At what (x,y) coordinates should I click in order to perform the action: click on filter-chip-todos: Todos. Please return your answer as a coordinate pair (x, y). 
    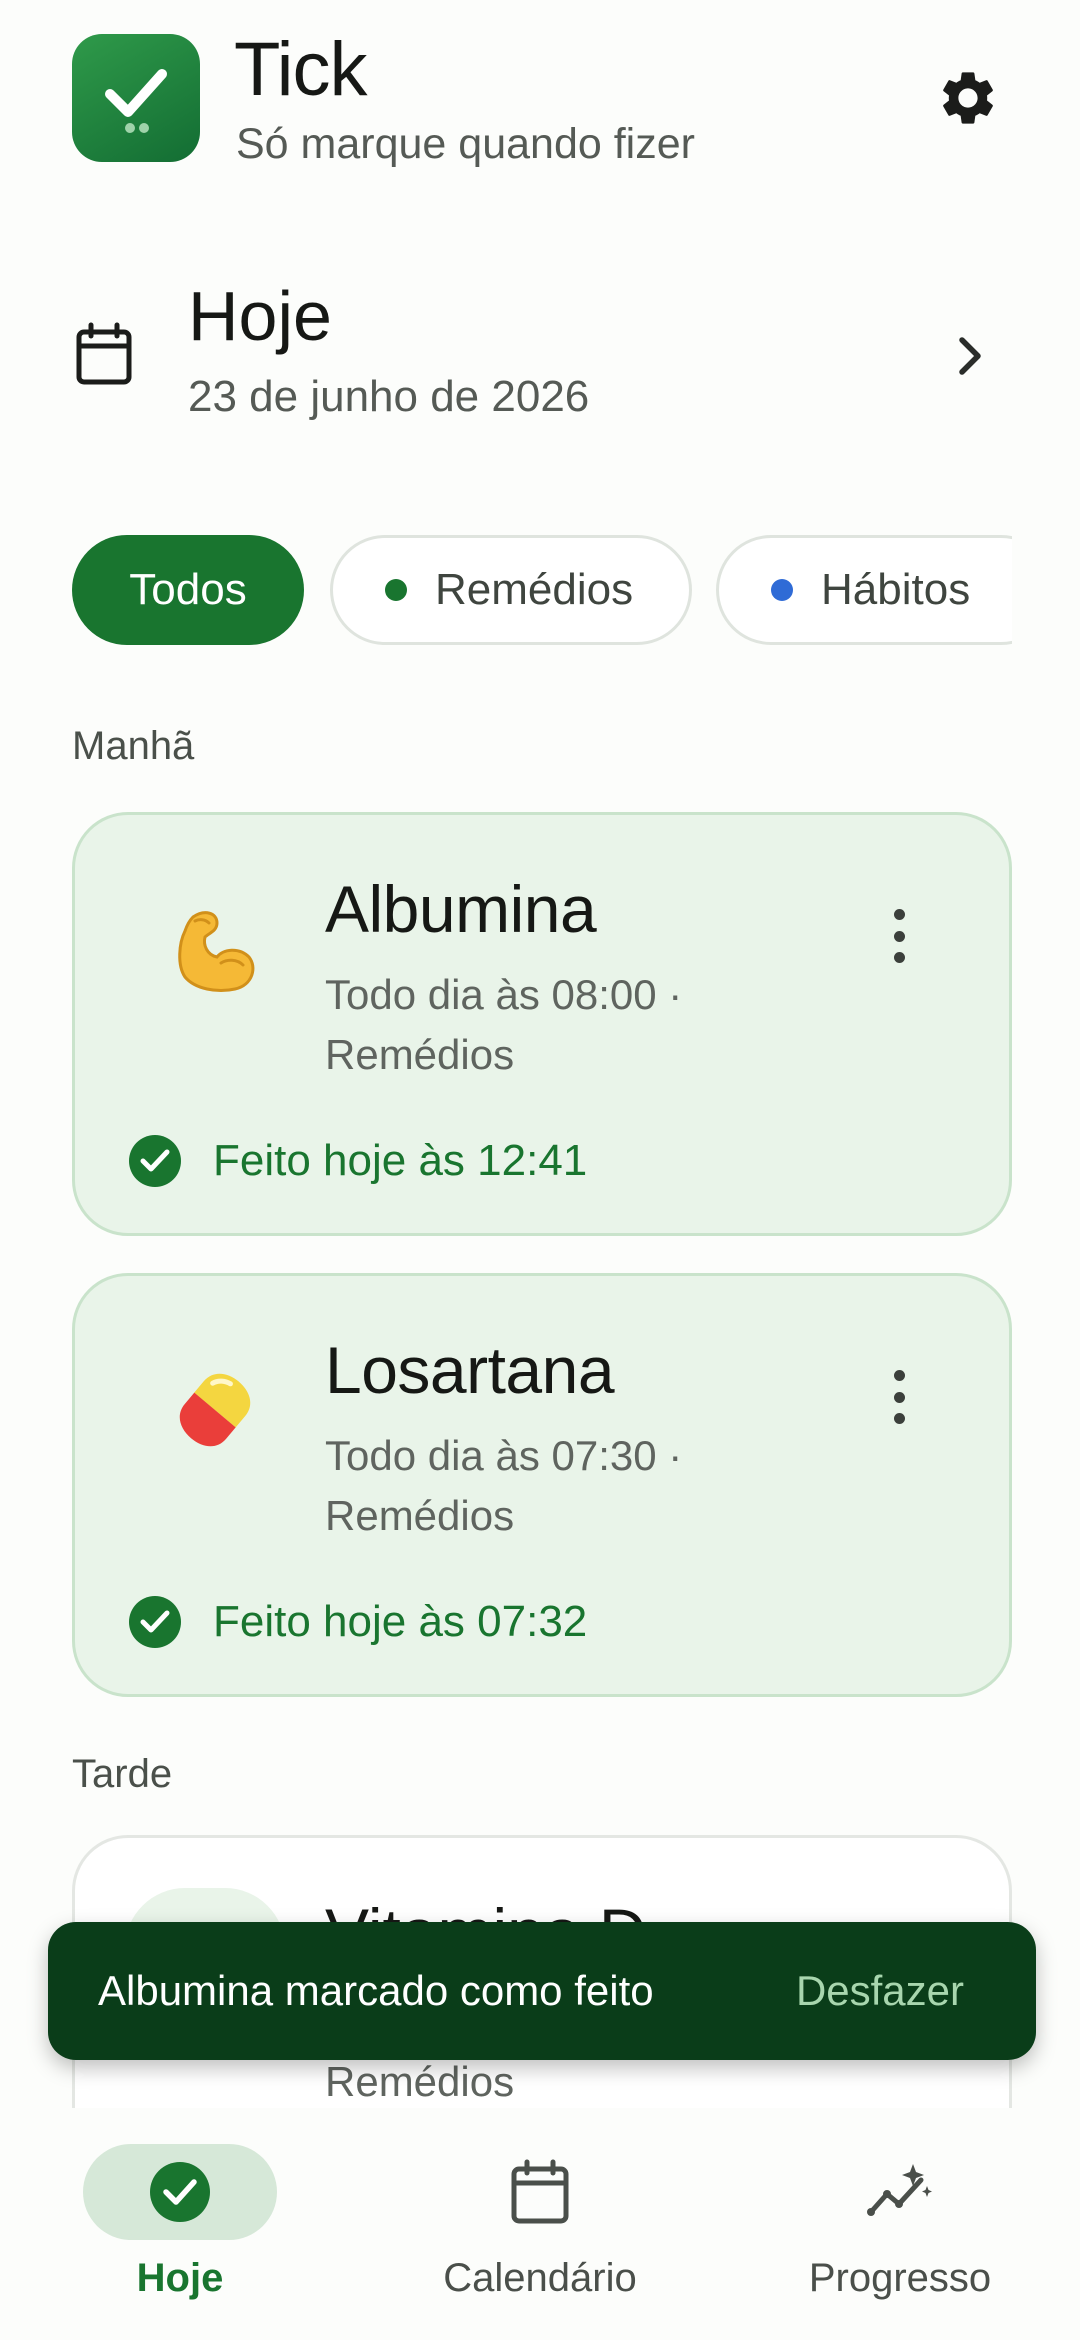
    Looking at the image, I should click on (188, 590).